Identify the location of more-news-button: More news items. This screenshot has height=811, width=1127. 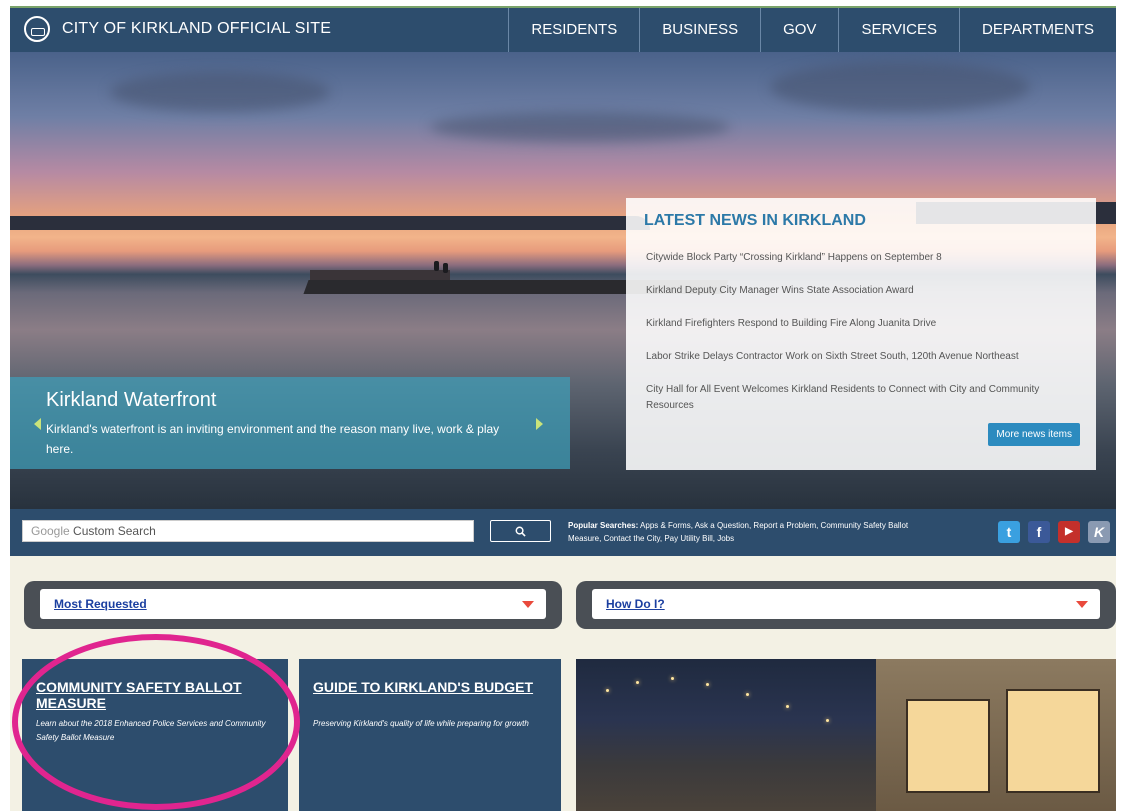
(1034, 434).